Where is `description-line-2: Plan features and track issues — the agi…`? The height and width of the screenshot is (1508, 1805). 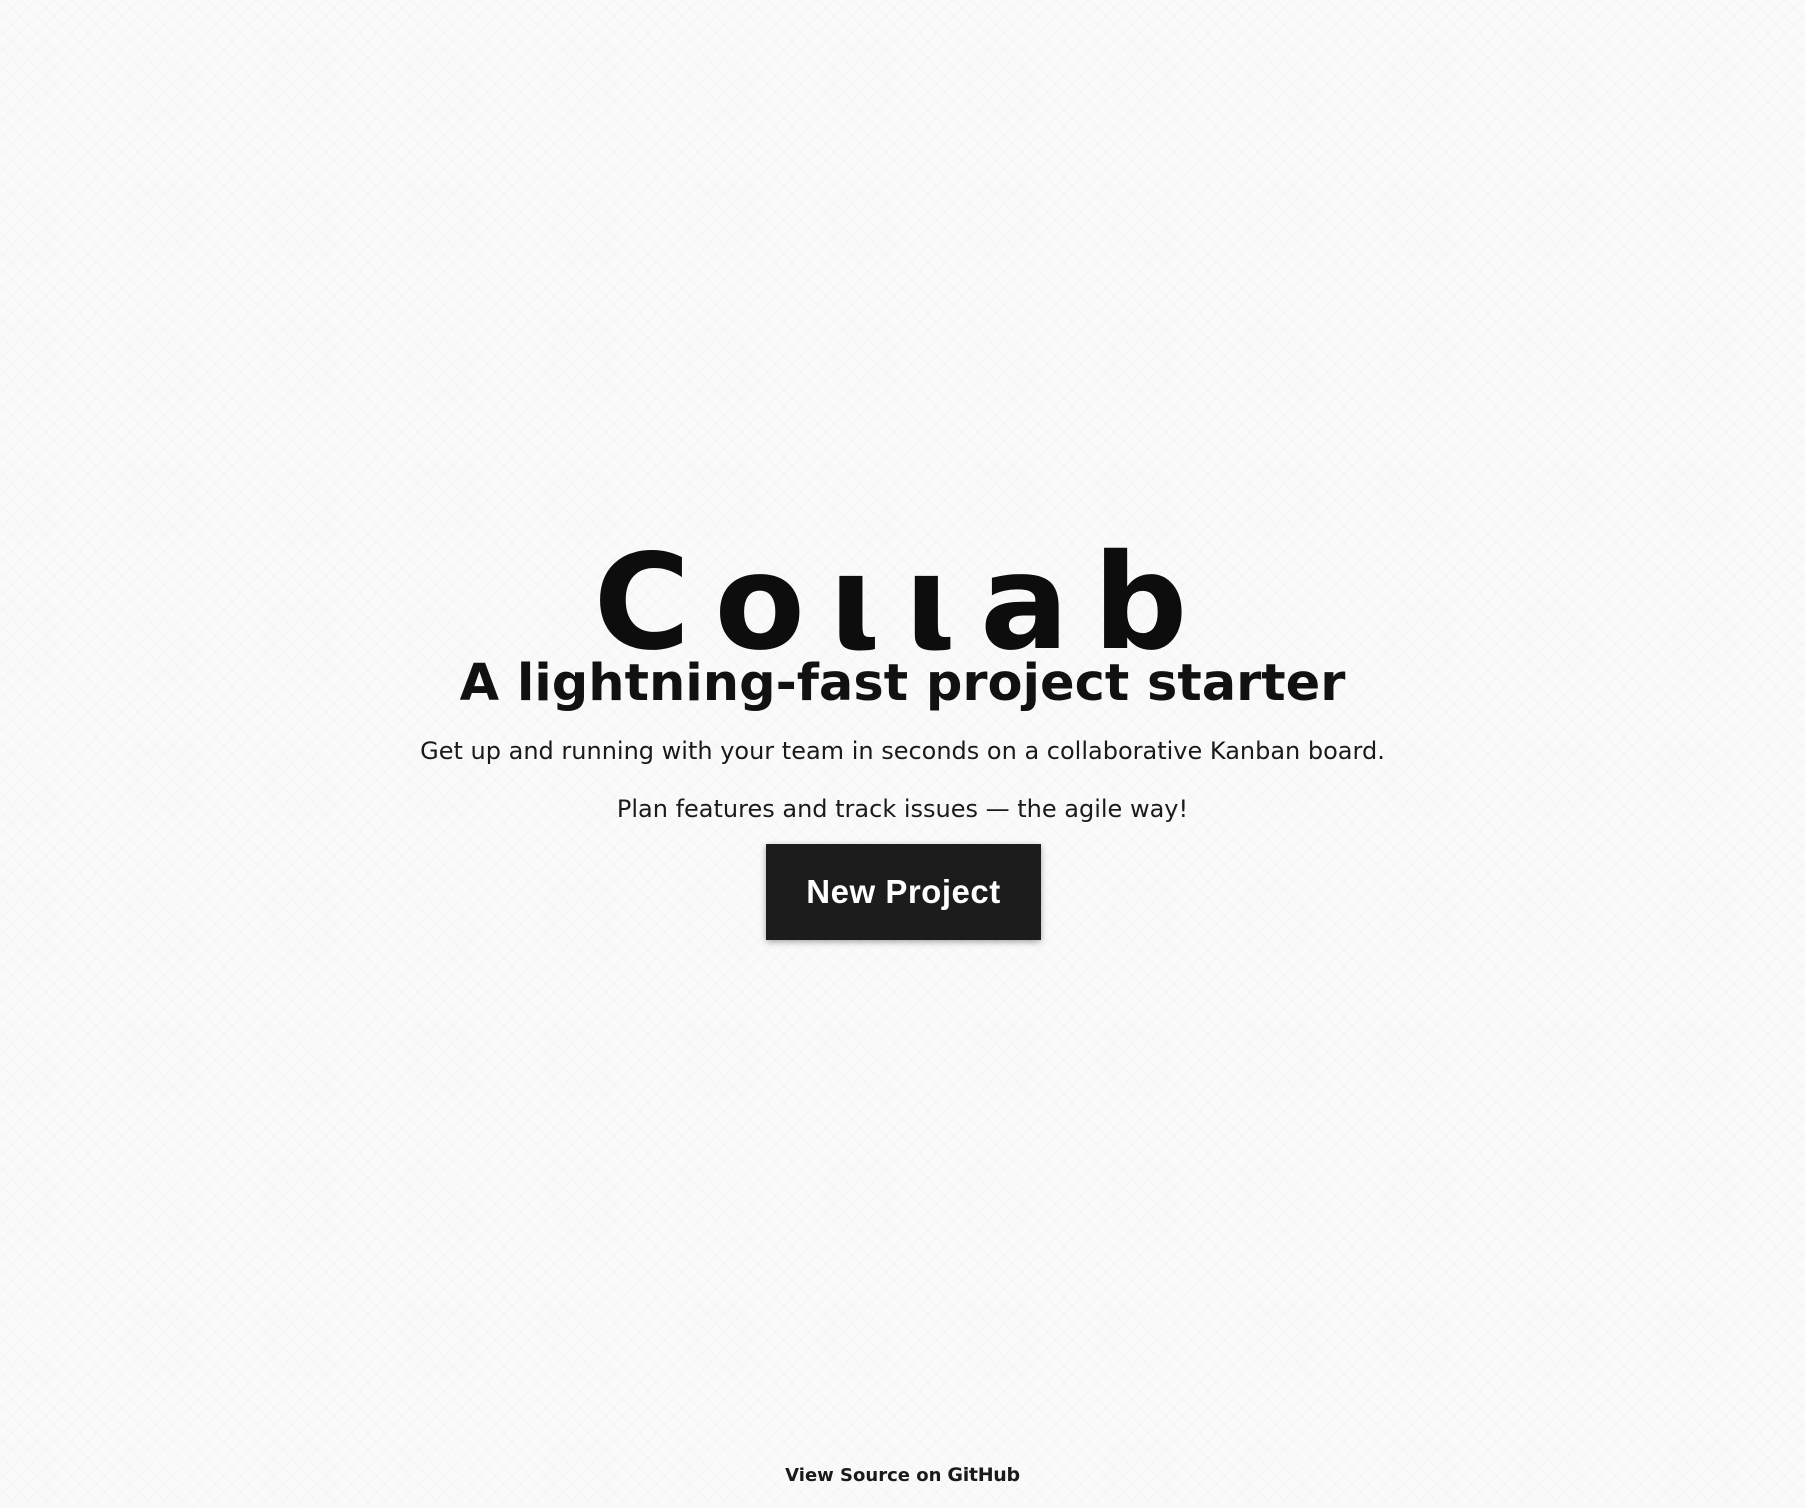
description-line-2: Plan features and track issues — the agi… is located at coordinates (902, 809).